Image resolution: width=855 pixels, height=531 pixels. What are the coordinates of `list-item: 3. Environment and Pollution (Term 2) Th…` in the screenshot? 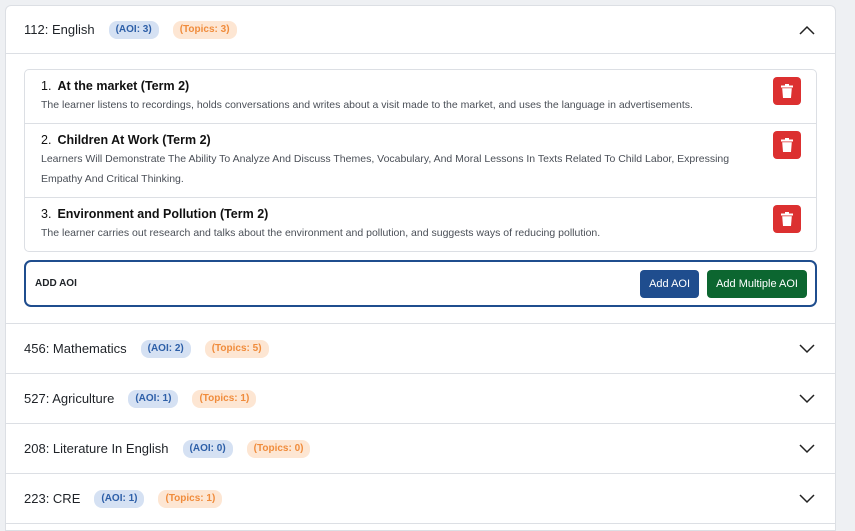 It's located at (420, 224).